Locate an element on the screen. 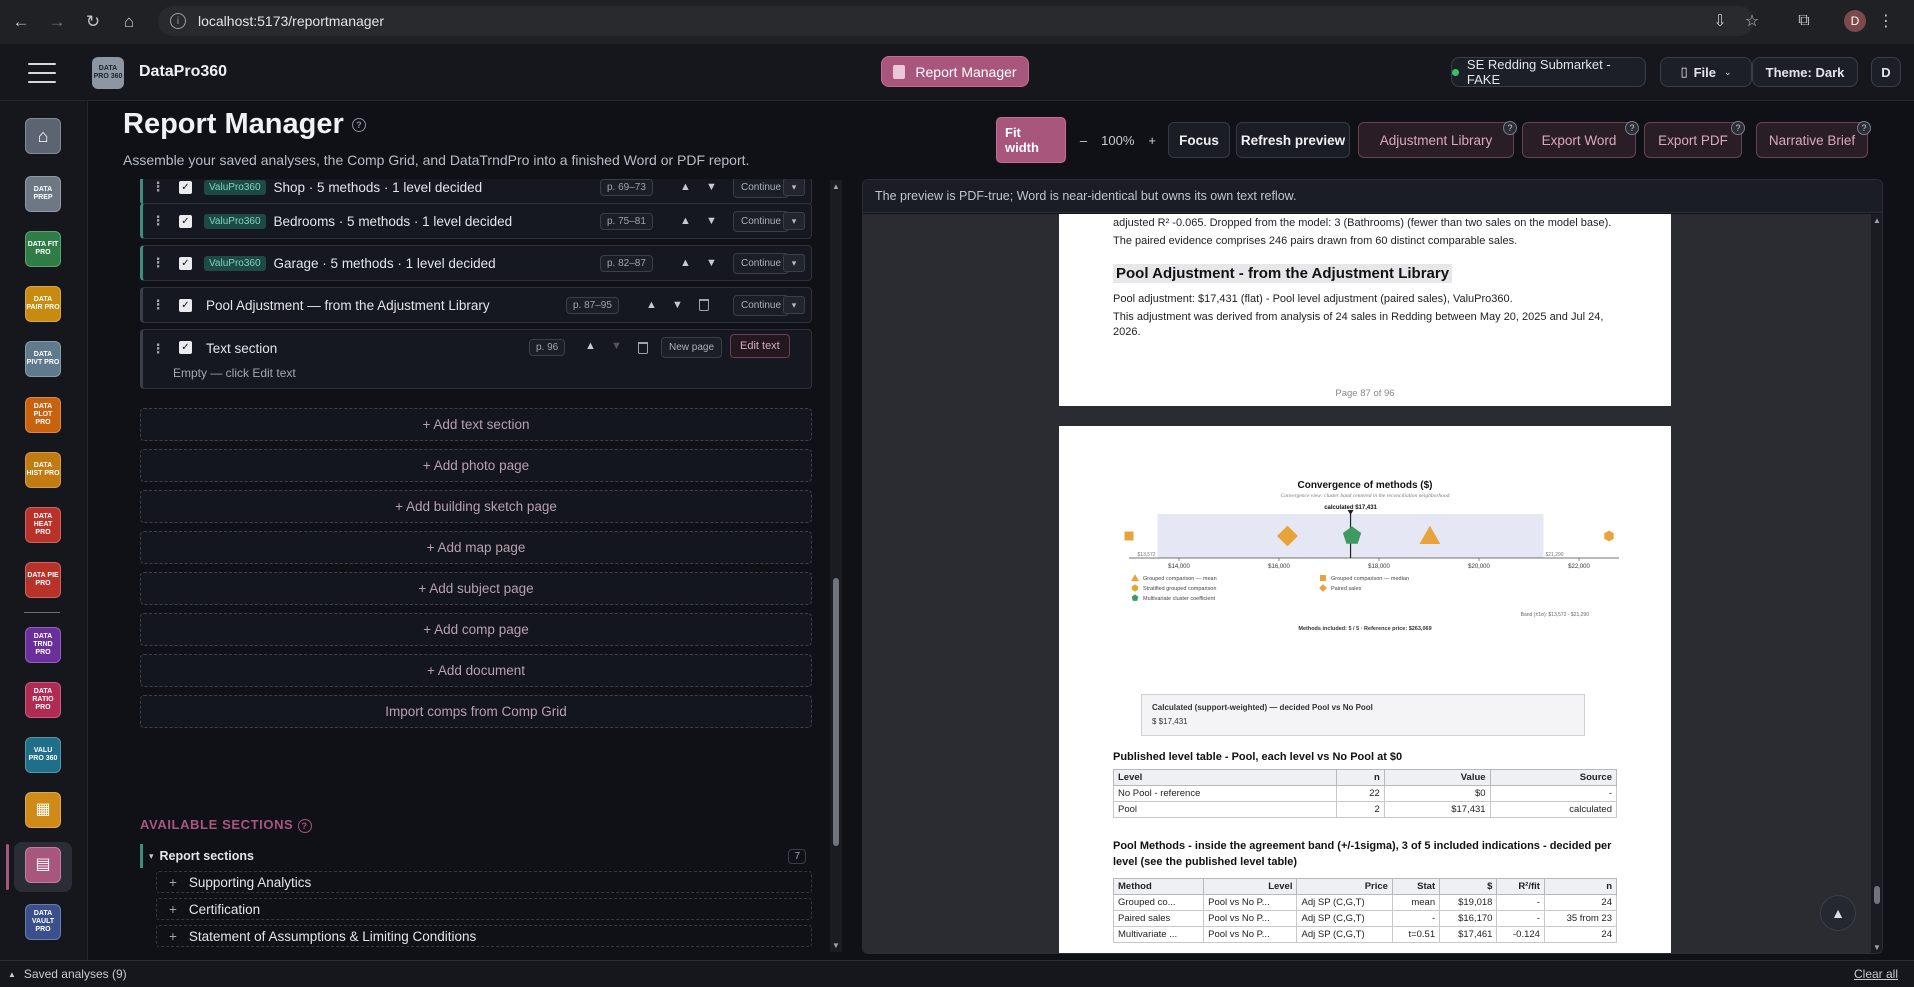  add-text-section-button: + Add text section is located at coordinates (476, 424).